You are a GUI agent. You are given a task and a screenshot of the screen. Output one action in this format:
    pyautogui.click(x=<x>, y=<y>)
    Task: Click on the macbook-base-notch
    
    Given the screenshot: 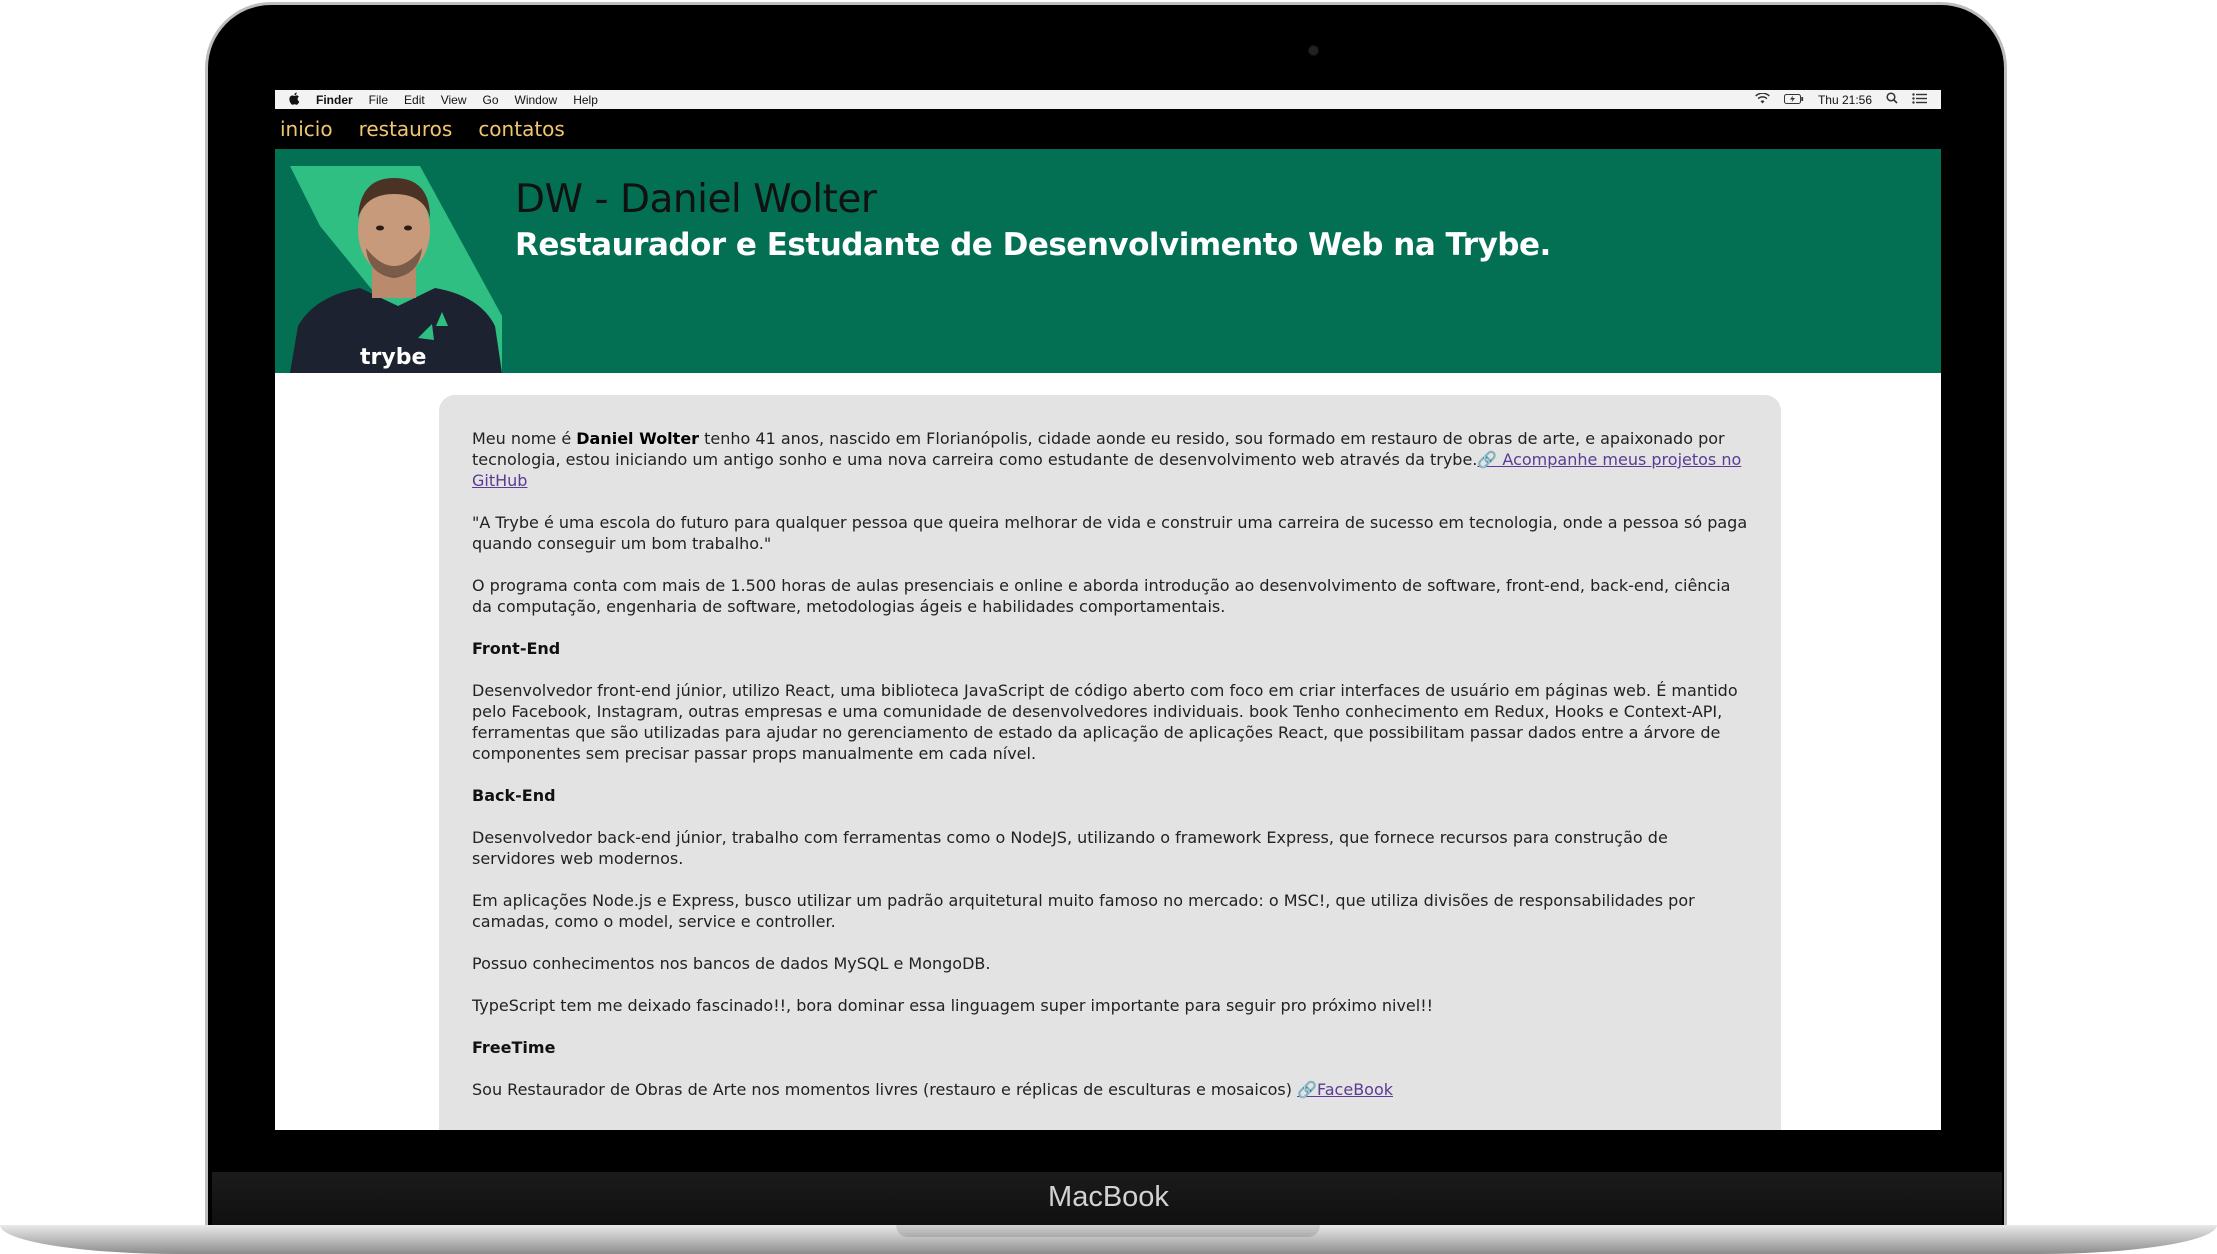 What is the action you would take?
    pyautogui.click(x=1108, y=1231)
    